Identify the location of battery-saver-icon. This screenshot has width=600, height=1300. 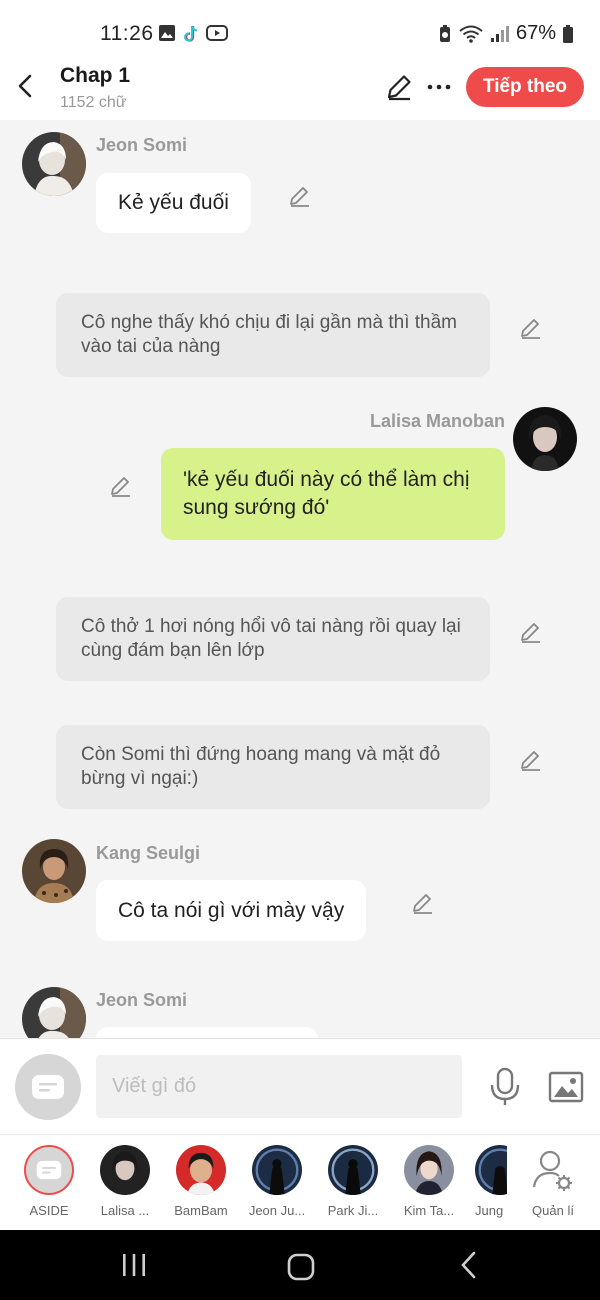
(444, 33).